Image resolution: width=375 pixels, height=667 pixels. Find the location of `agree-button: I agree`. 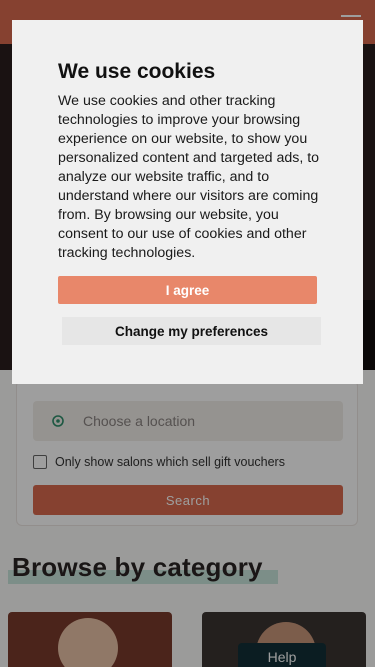

agree-button: I agree is located at coordinates (187, 290).